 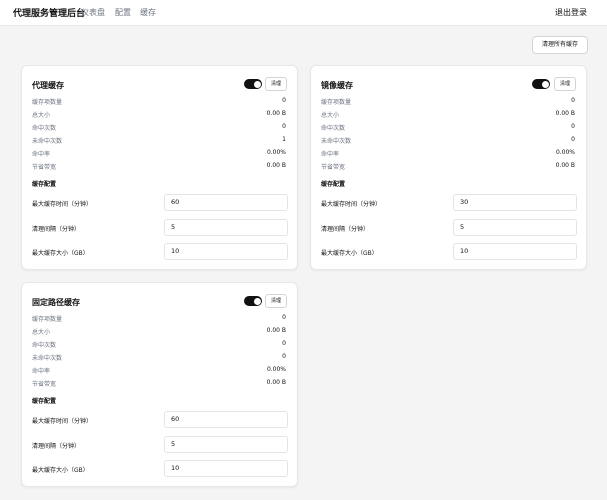 I want to click on nav-link-dashboard: 仪表盘, so click(x=93, y=12).